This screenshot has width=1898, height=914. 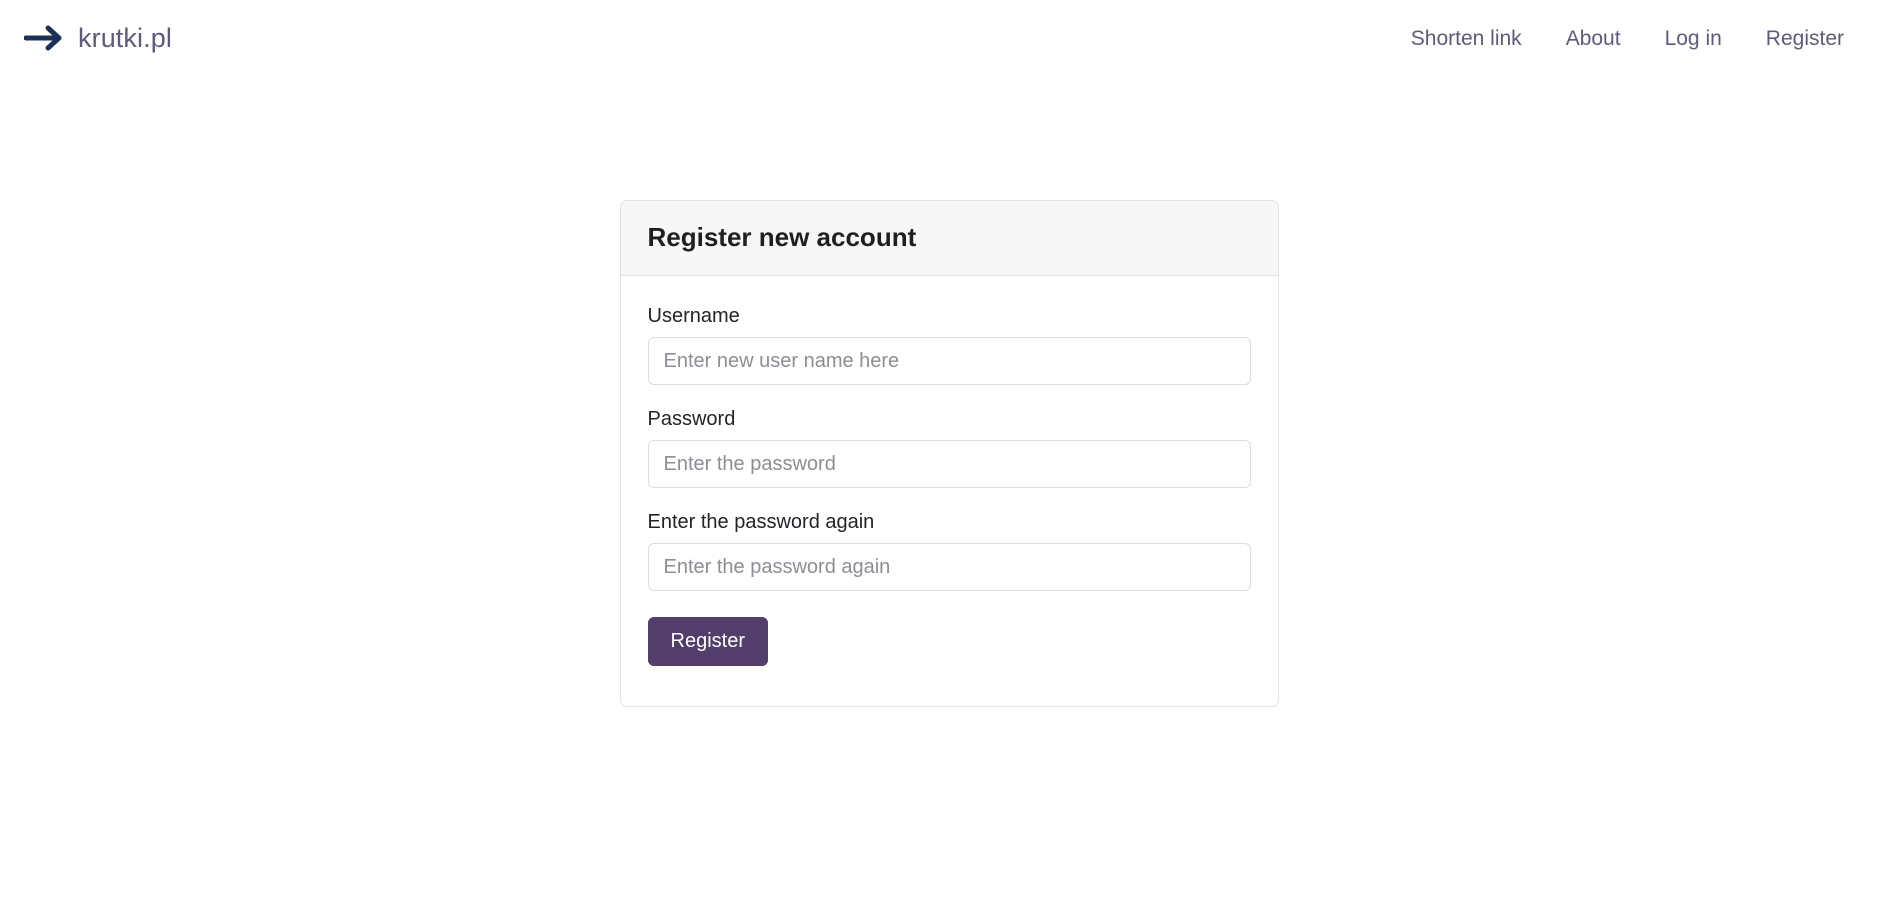 I want to click on password-confirm-form-group: Enter the password again, so click(x=949, y=551).